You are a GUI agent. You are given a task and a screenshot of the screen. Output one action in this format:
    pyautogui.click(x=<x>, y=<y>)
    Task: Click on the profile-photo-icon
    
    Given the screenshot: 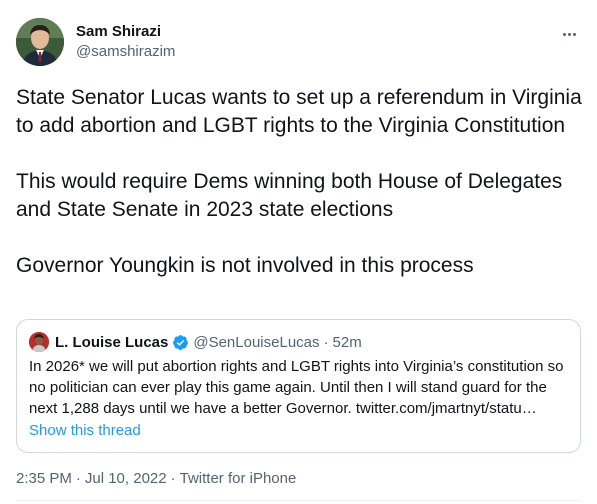 What is the action you would take?
    pyautogui.click(x=40, y=42)
    